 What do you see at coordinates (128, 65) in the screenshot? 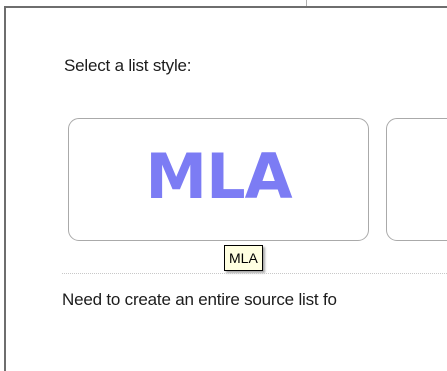
I see `select-style-prompt: Select a list style:` at bounding box center [128, 65].